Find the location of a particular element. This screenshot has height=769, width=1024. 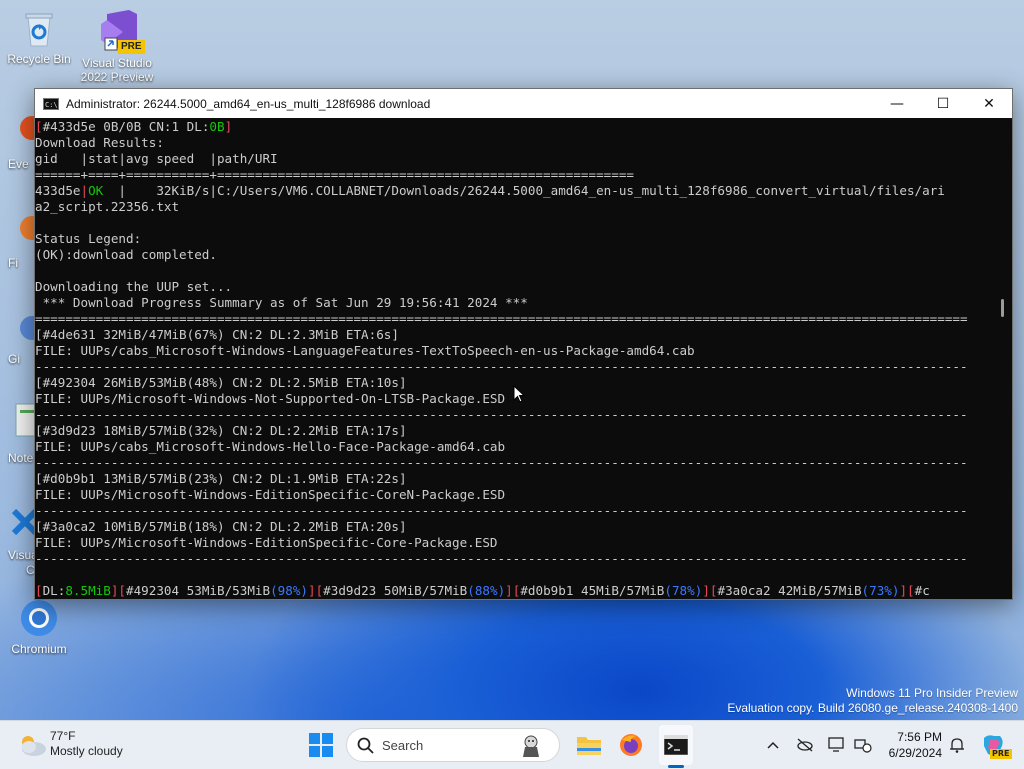

copilot-button: PRE is located at coordinates (994, 745).